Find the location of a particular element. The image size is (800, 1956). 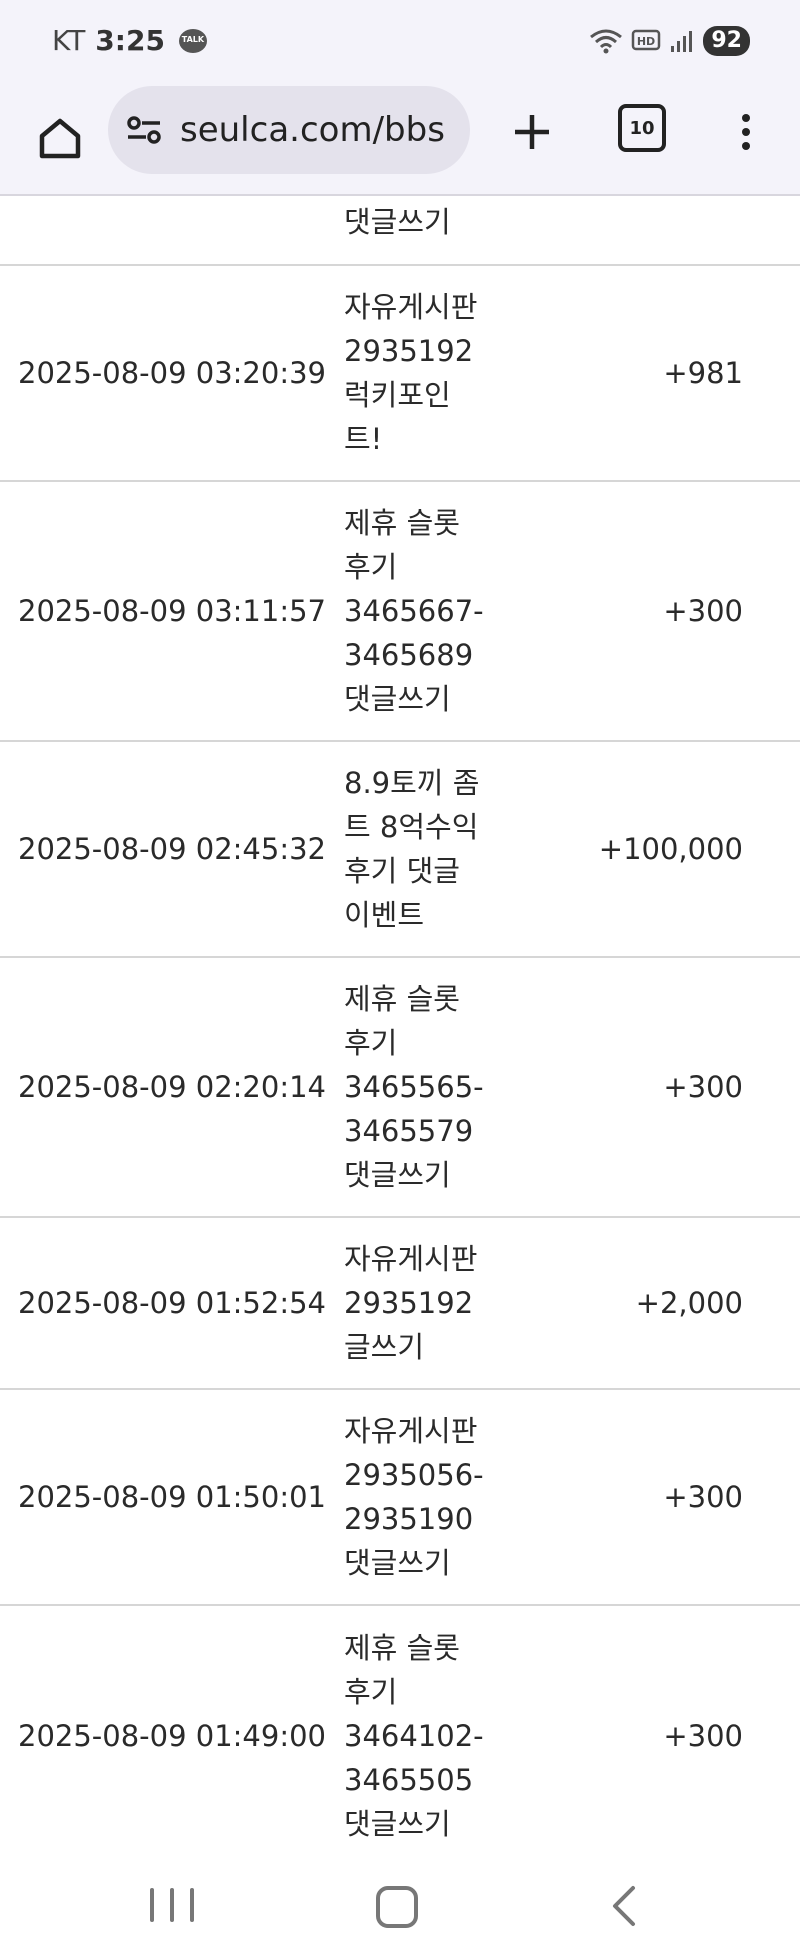

browser-toolbar: seulca.com/bbs 10 is located at coordinates (400, 140).